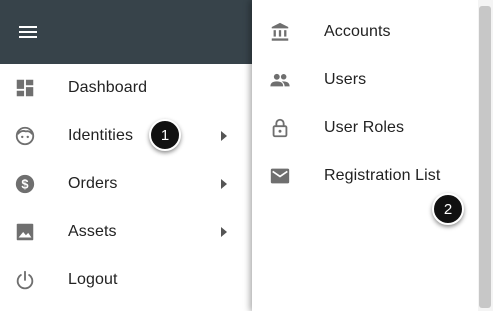 This screenshot has height=311, width=493. I want to click on submenu-label-accounts: Accounts, so click(357, 31).